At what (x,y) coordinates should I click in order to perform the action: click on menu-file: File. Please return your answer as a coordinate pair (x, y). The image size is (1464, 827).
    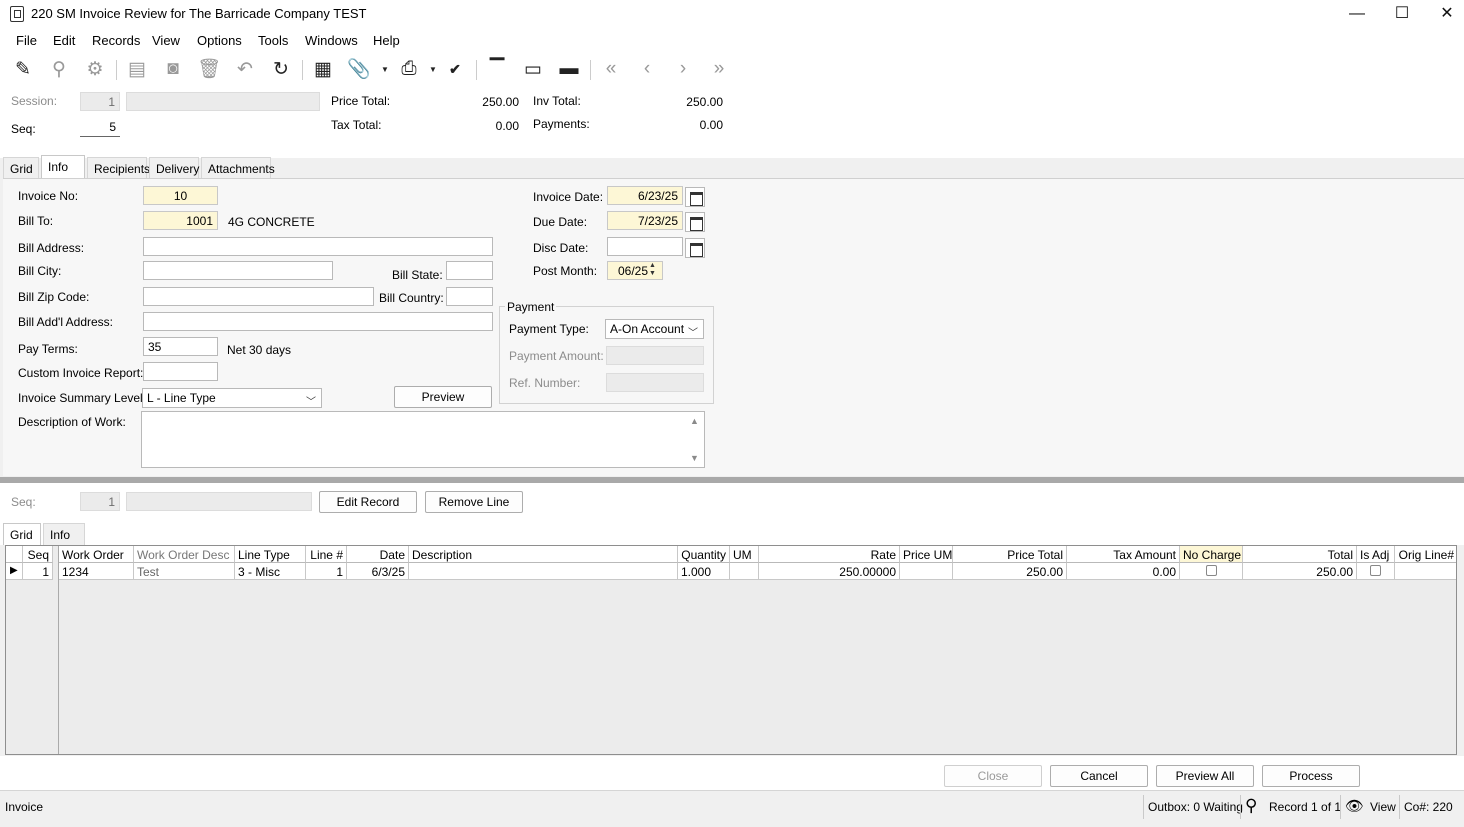
    Looking at the image, I should click on (26, 40).